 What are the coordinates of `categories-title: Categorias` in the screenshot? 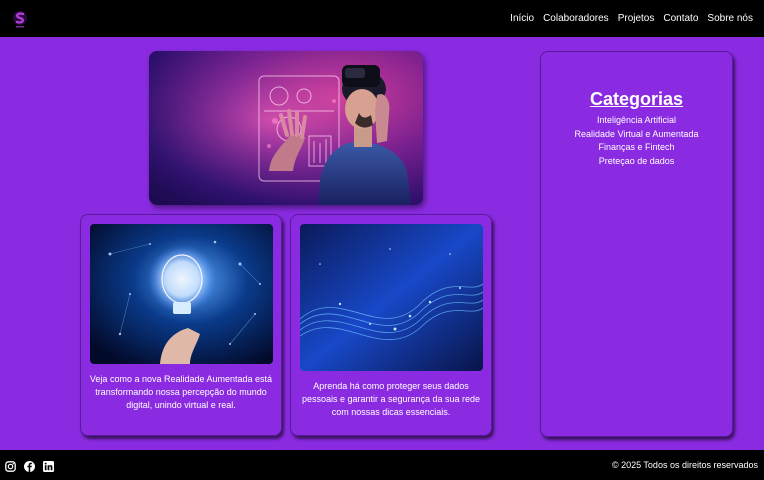 It's located at (636, 99).